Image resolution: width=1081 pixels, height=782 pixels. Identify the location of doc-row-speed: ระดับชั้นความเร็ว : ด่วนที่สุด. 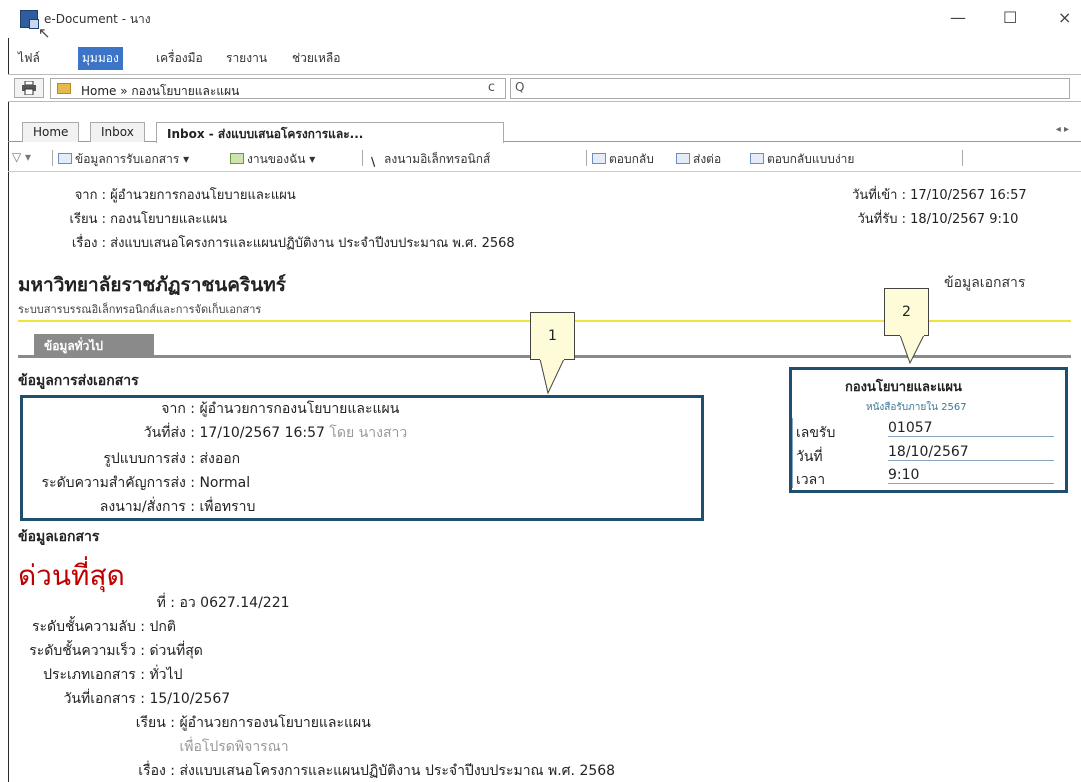
(110, 651).